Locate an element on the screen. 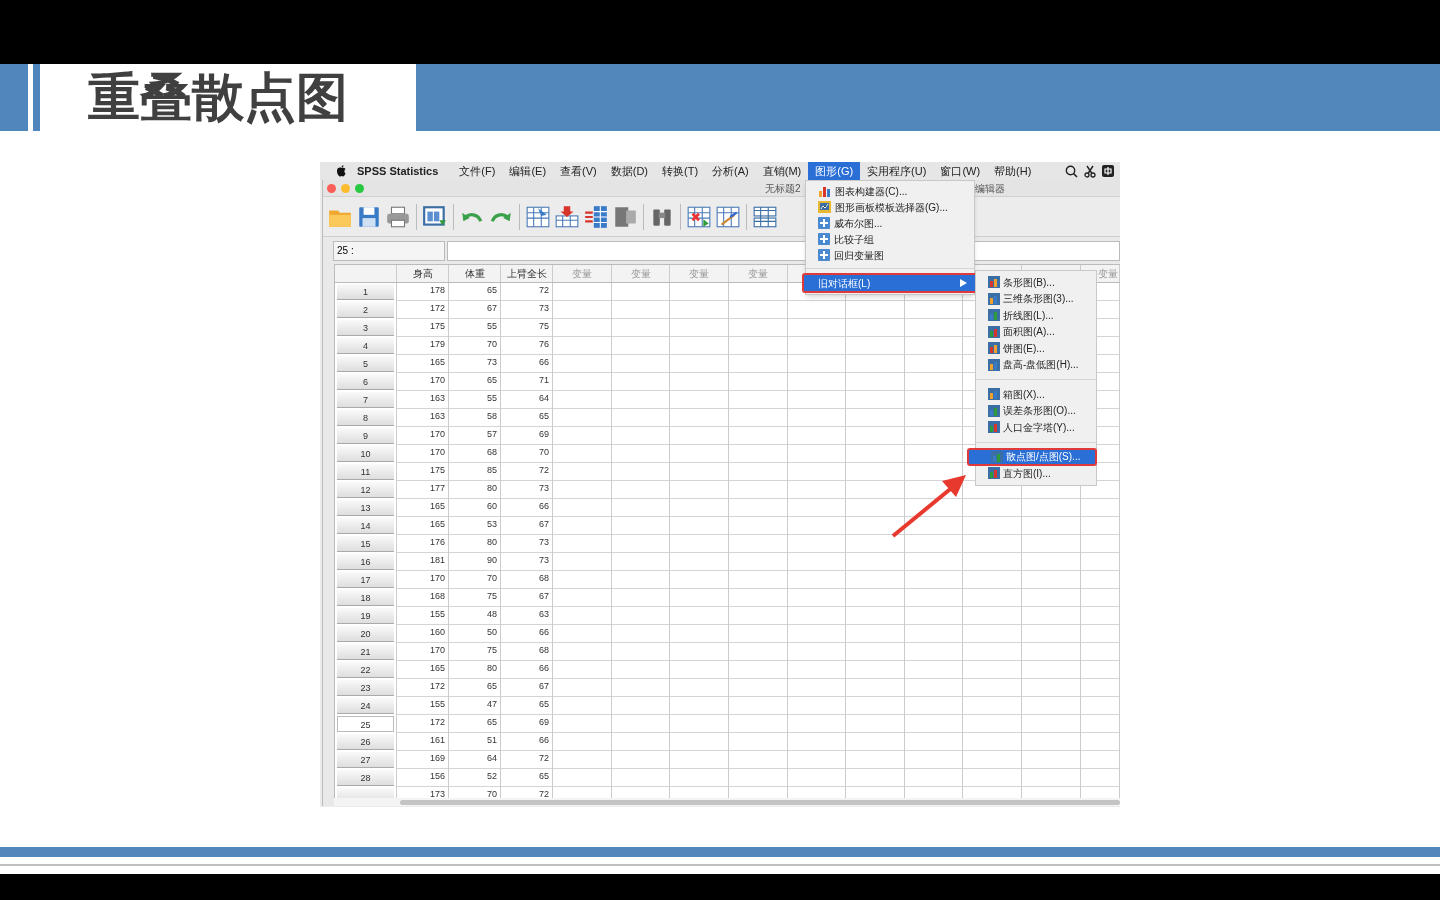  menu-item: 分析(A) is located at coordinates (730, 171).